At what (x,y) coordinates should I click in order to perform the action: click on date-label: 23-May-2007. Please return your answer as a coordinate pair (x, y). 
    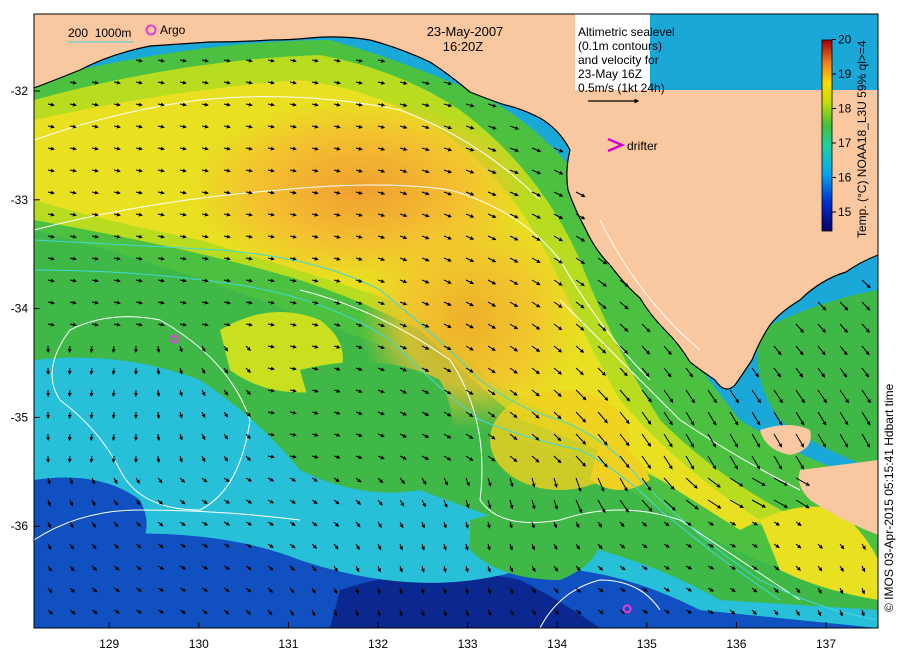
    Looking at the image, I should click on (465, 31).